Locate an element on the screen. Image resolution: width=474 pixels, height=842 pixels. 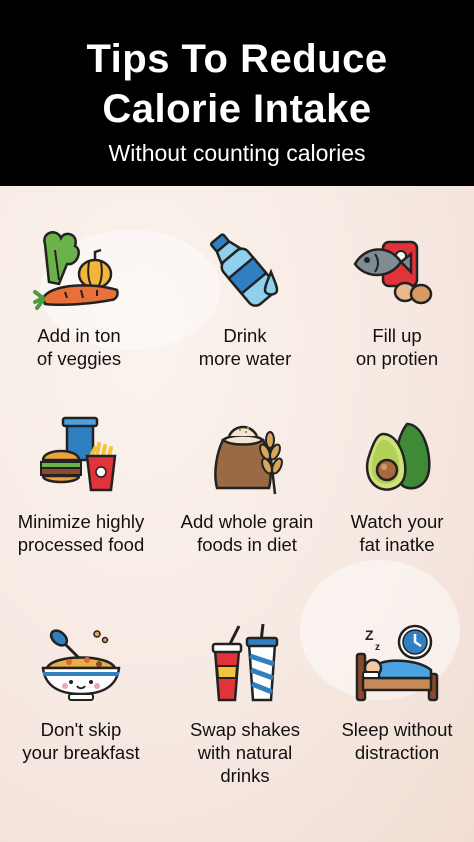
tip-label: Drink more water is located at coordinates (245, 347).